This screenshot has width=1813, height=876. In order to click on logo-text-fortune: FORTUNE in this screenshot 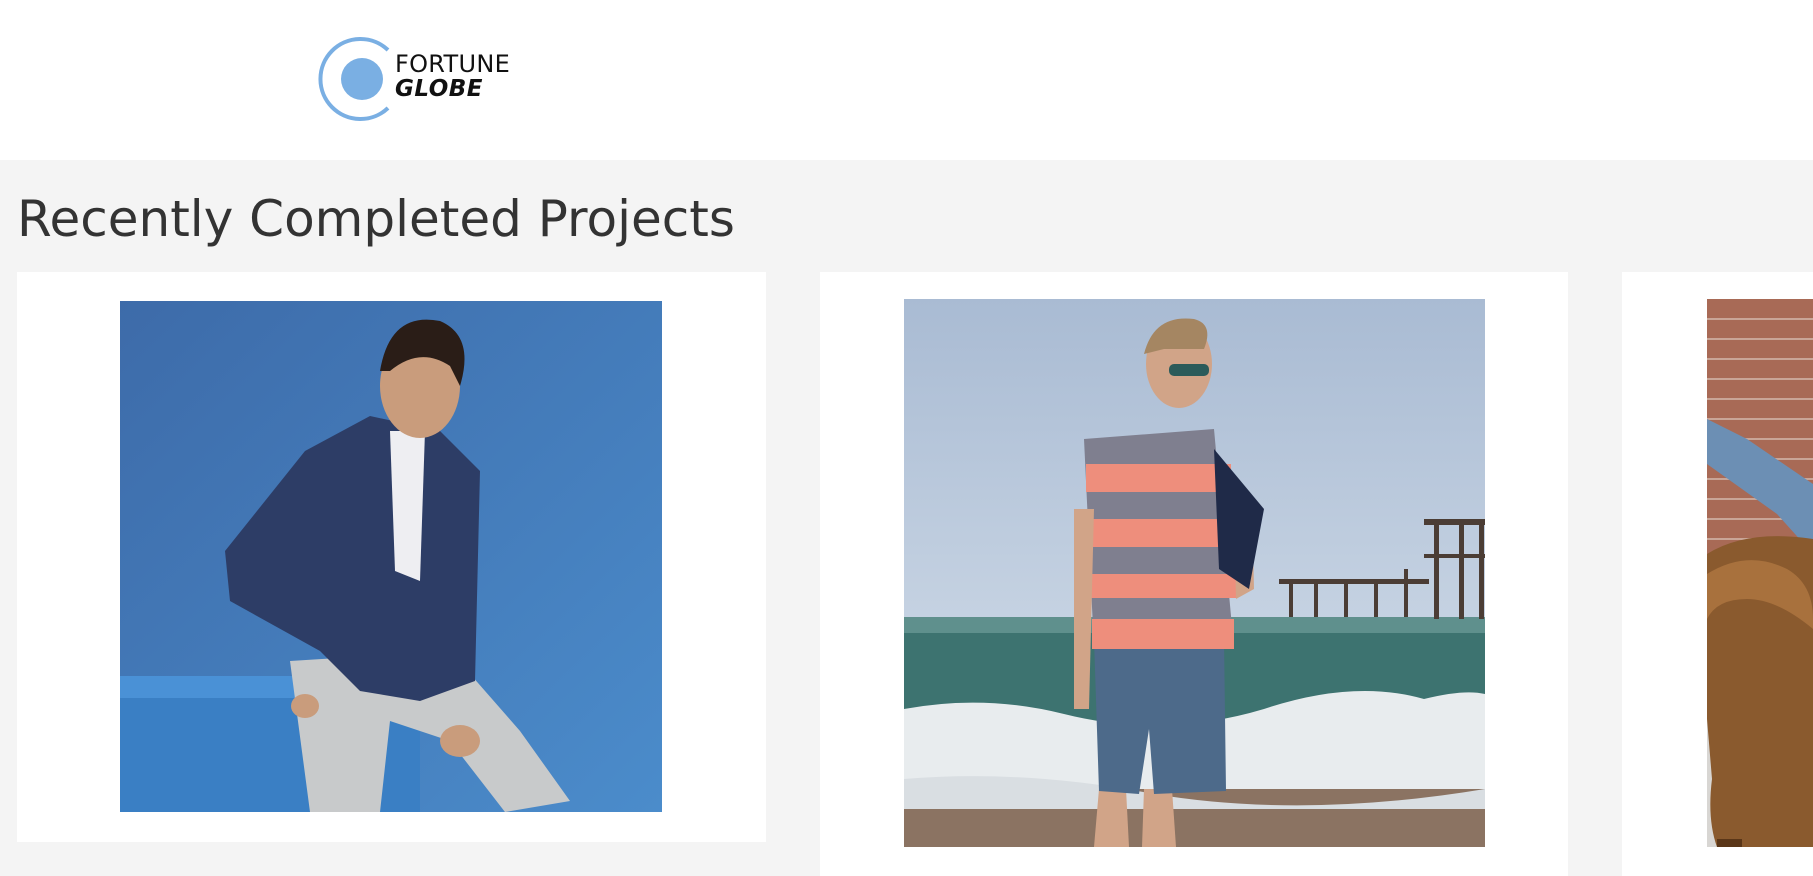, I will do `click(453, 64)`.